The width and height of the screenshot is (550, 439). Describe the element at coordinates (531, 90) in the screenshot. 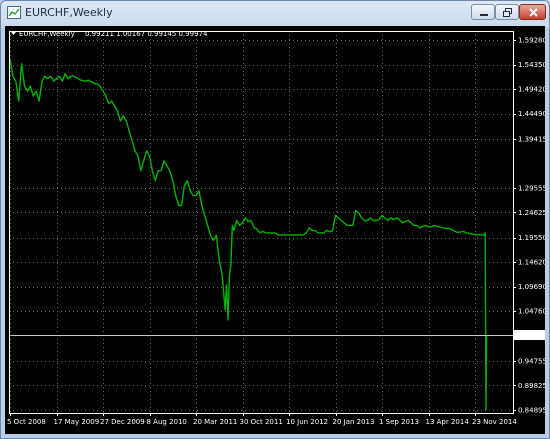

I see `y-tick-label: 1.49420` at that location.